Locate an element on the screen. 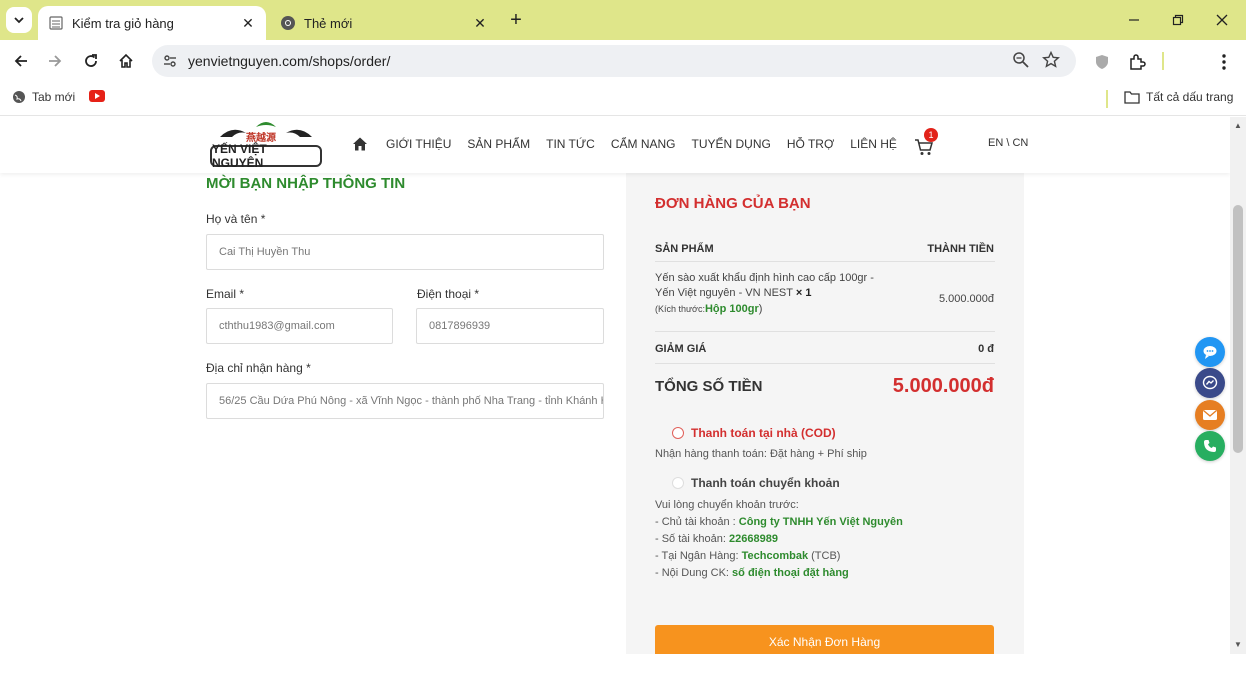 The width and height of the screenshot is (1246, 700). restore-icon is located at coordinates (1178, 20).